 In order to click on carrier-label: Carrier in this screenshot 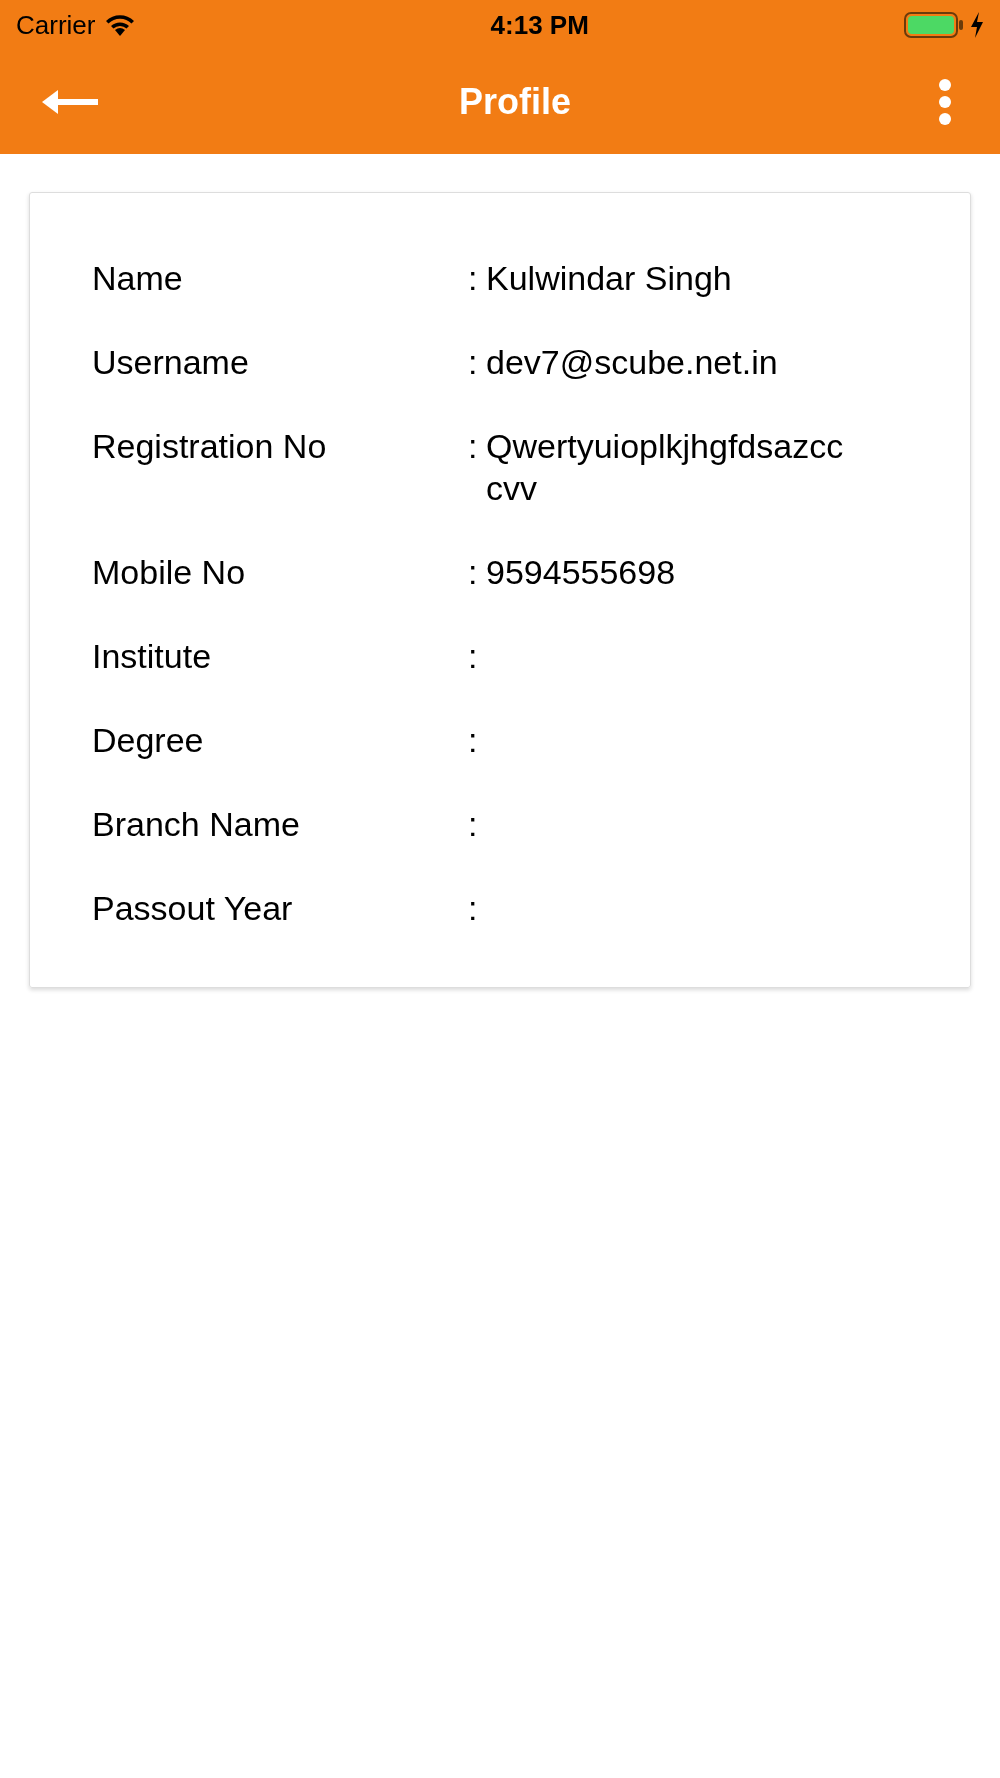, I will do `click(56, 25)`.